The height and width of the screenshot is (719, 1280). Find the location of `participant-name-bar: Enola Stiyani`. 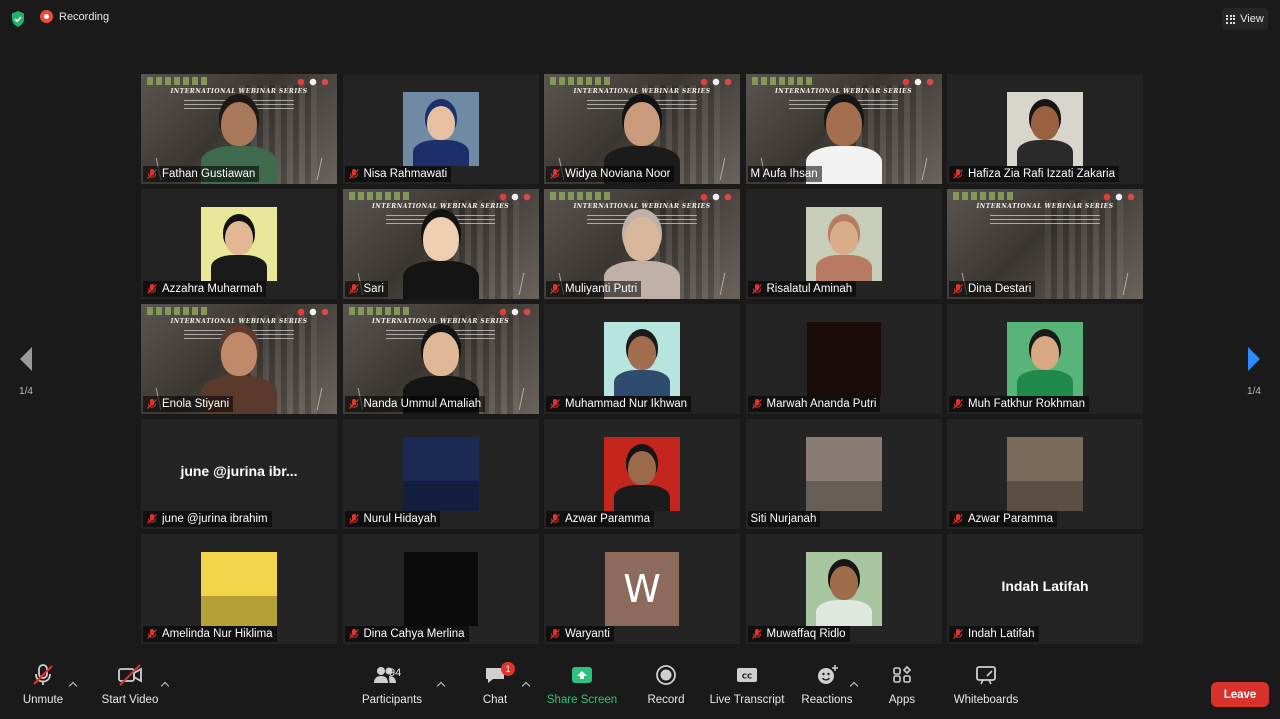

participant-name-bar: Enola Stiyani is located at coordinates (188, 404).